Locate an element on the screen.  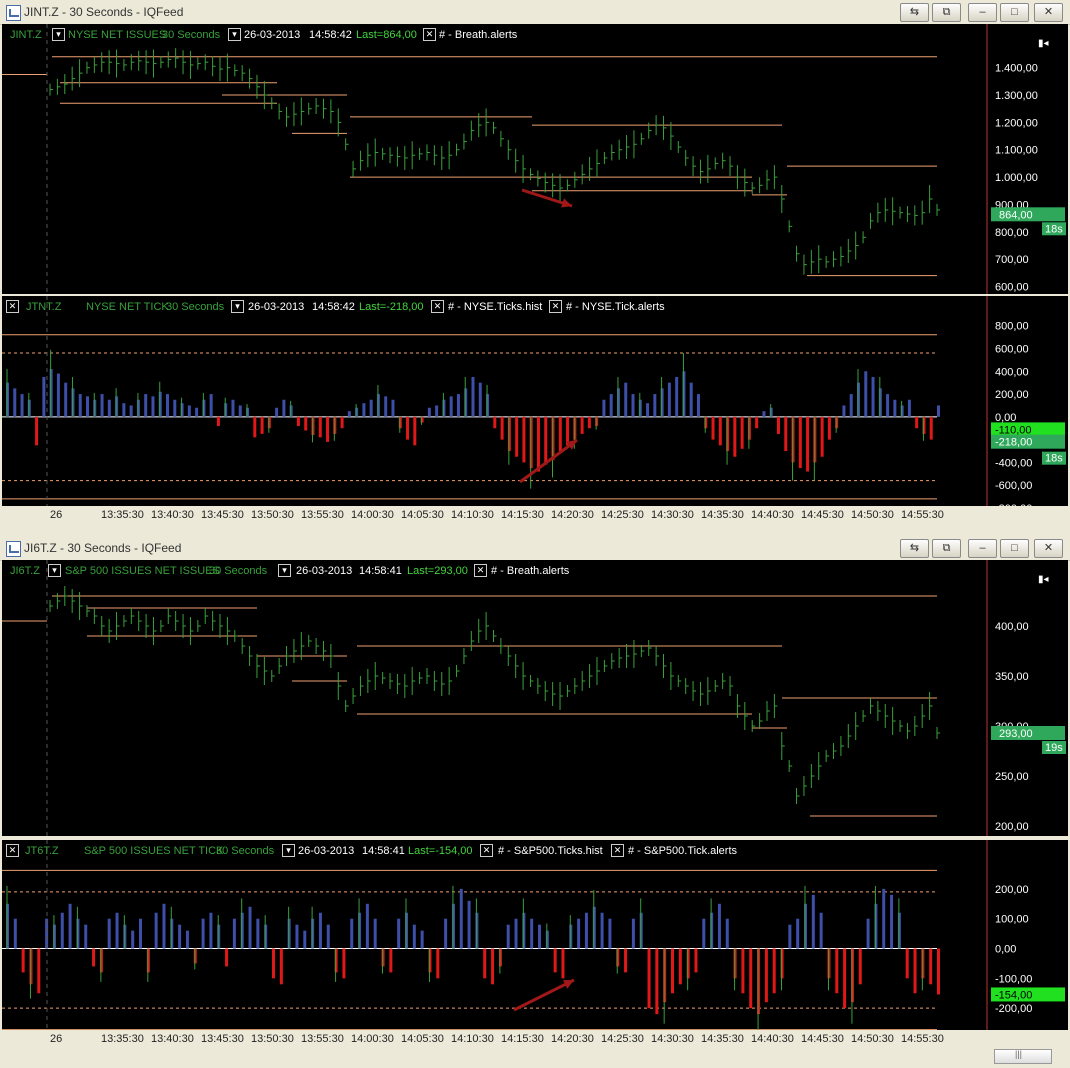
time-axis-label: 13:35:30 is located at coordinates (122, 1039).